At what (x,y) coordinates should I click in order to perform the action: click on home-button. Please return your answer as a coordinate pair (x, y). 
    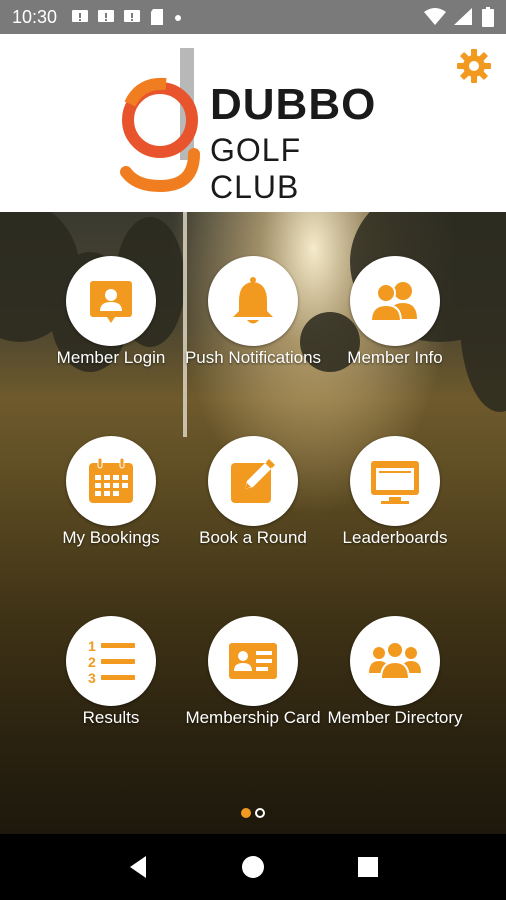
    Looking at the image, I should click on (253, 867).